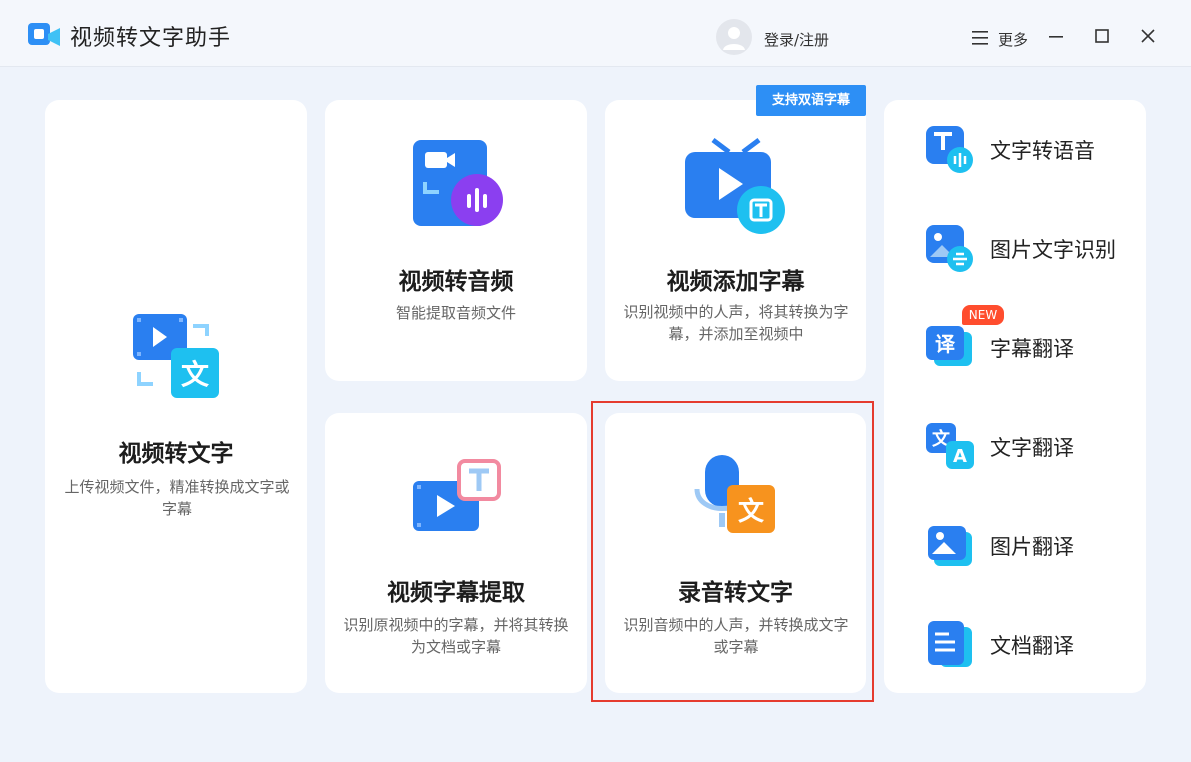  Describe the element at coordinates (1042, 151) in the screenshot. I see `side-item-label: 文字转语音` at that location.